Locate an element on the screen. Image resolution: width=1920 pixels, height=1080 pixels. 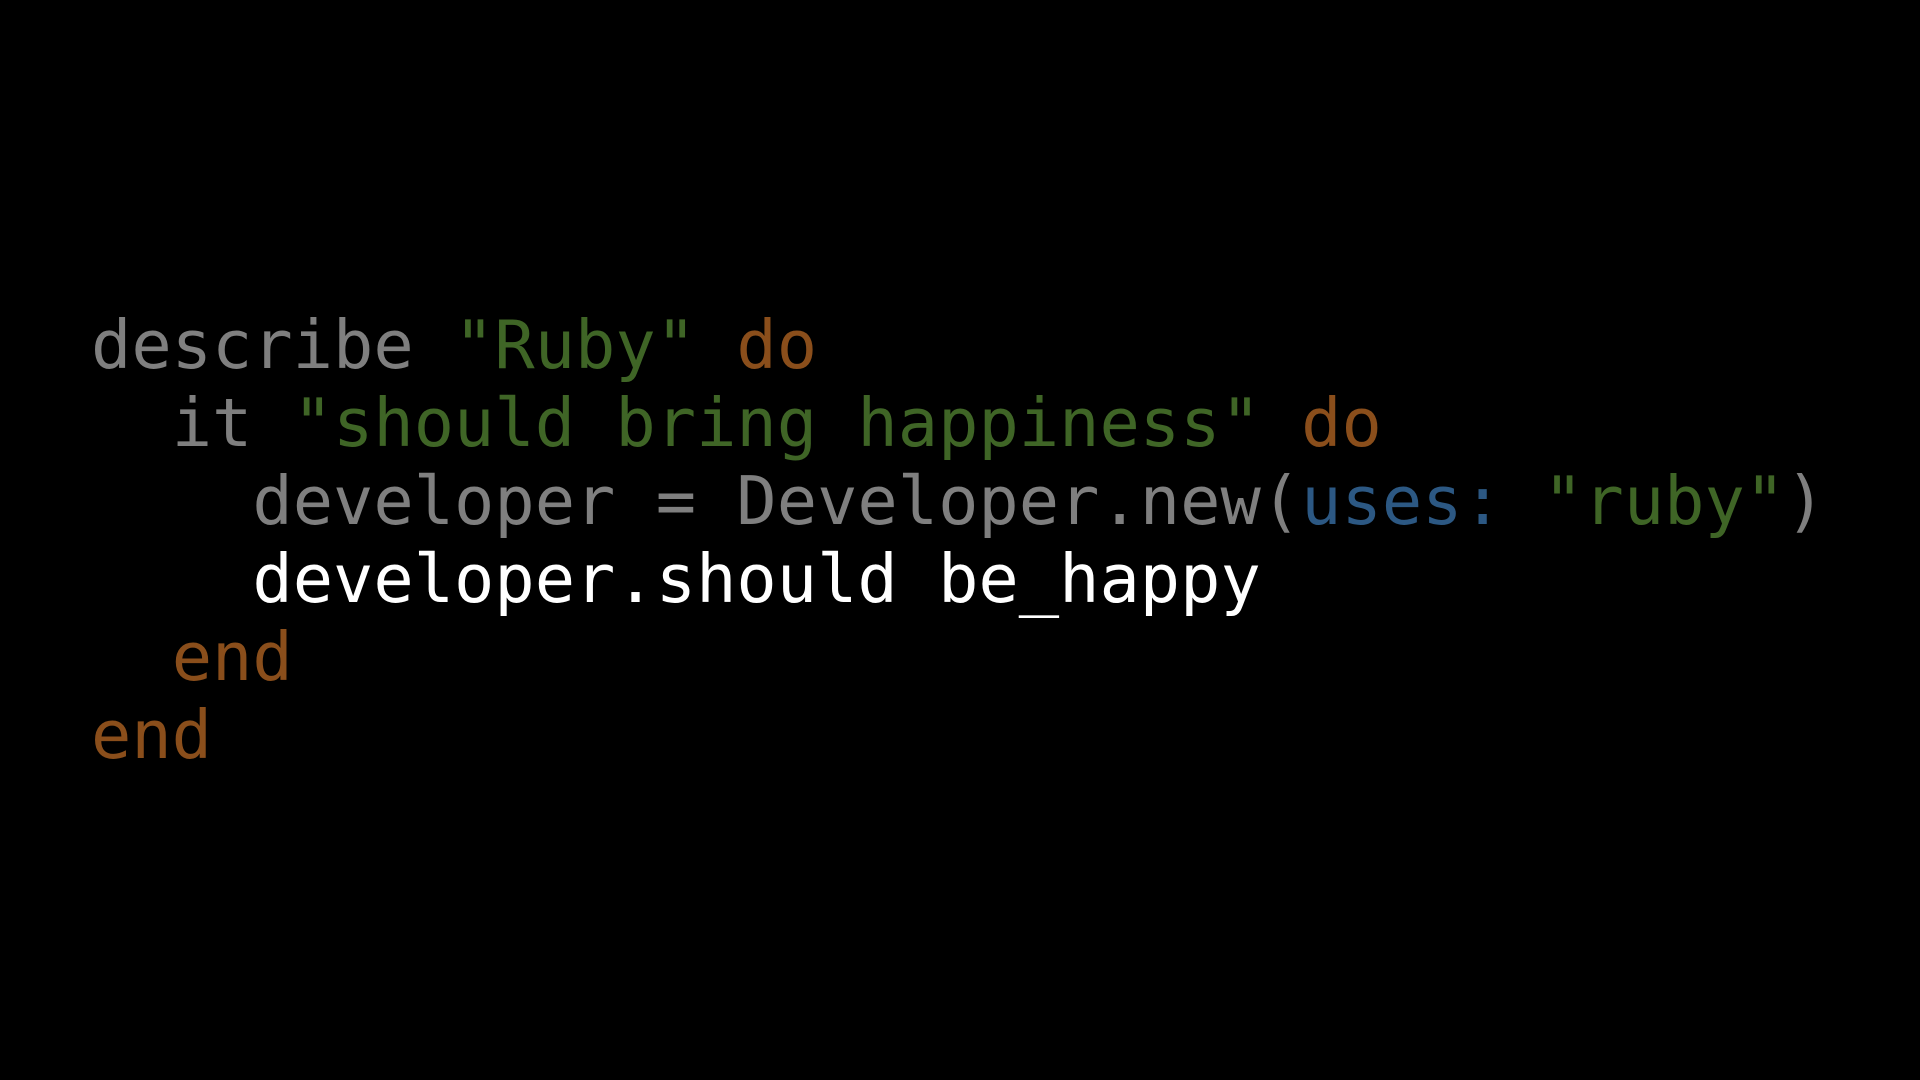
code-line-2: it "should bring happiness" do is located at coordinates (958, 423).